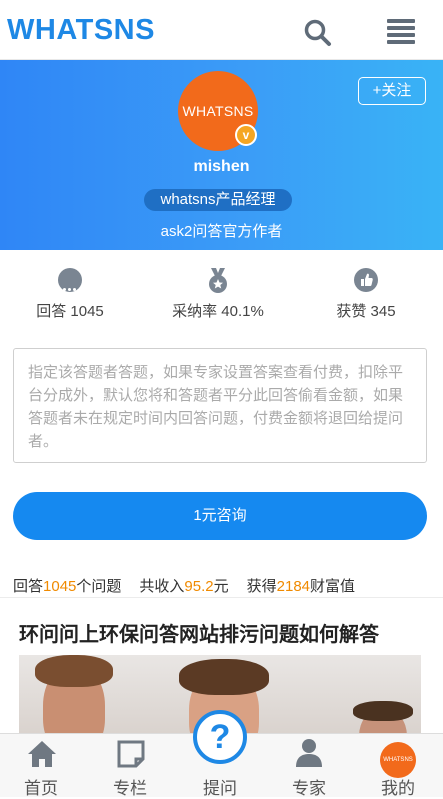 The height and width of the screenshot is (799, 443). Describe the element at coordinates (293, 586) in the screenshot. I see `wealth-value: 2184` at that location.